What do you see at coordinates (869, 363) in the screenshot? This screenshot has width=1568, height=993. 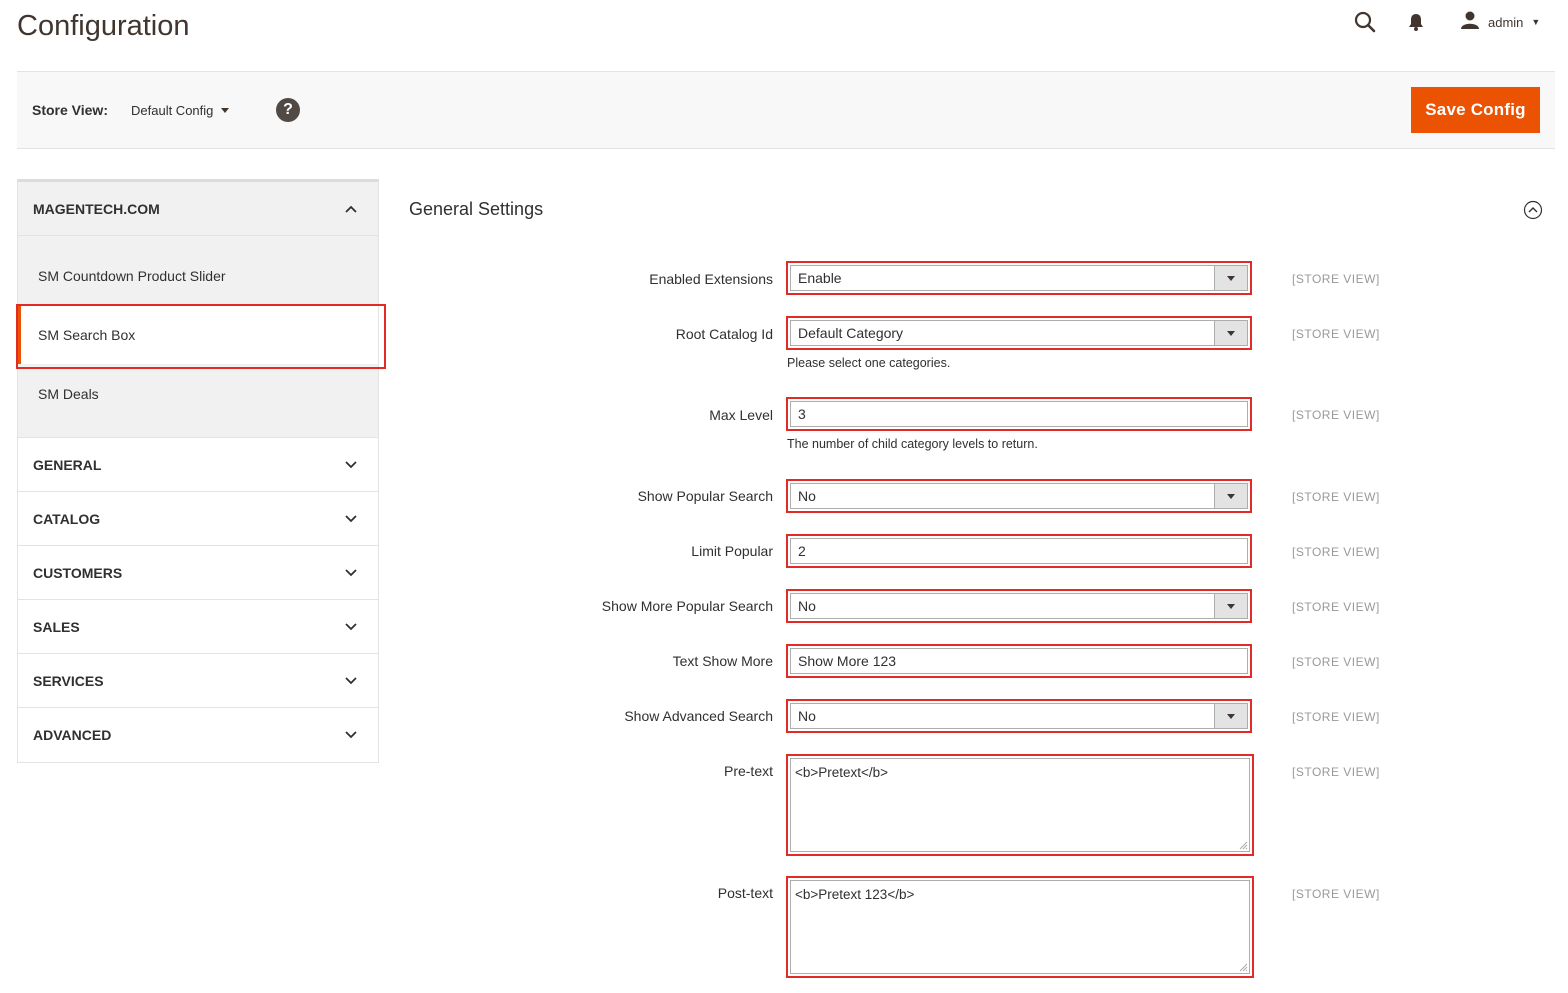 I see `field-note: Please select one categories.` at bounding box center [869, 363].